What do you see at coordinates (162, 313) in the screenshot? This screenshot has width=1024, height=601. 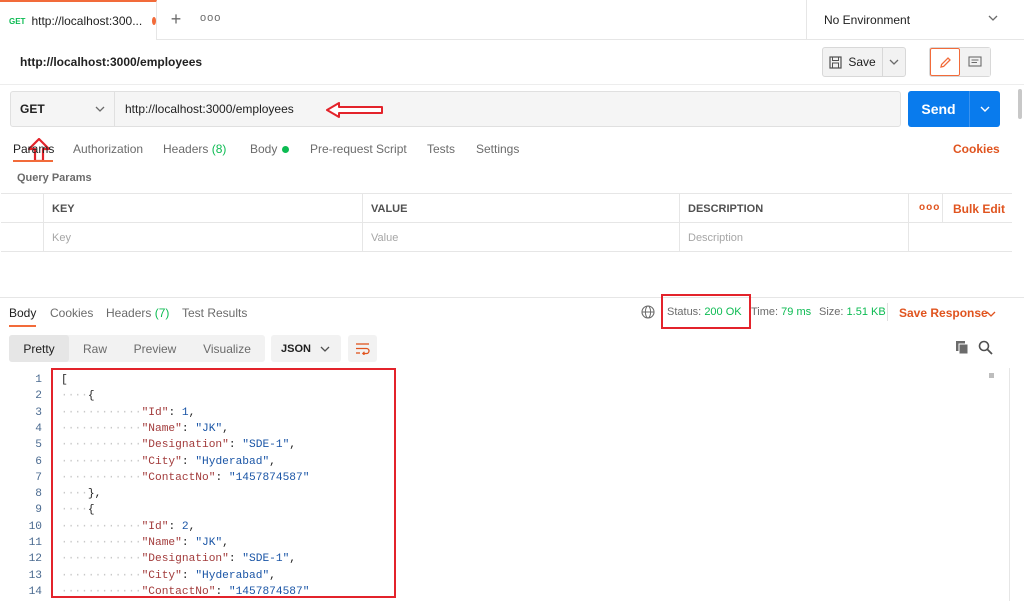 I see `response-headers-count: (7)` at bounding box center [162, 313].